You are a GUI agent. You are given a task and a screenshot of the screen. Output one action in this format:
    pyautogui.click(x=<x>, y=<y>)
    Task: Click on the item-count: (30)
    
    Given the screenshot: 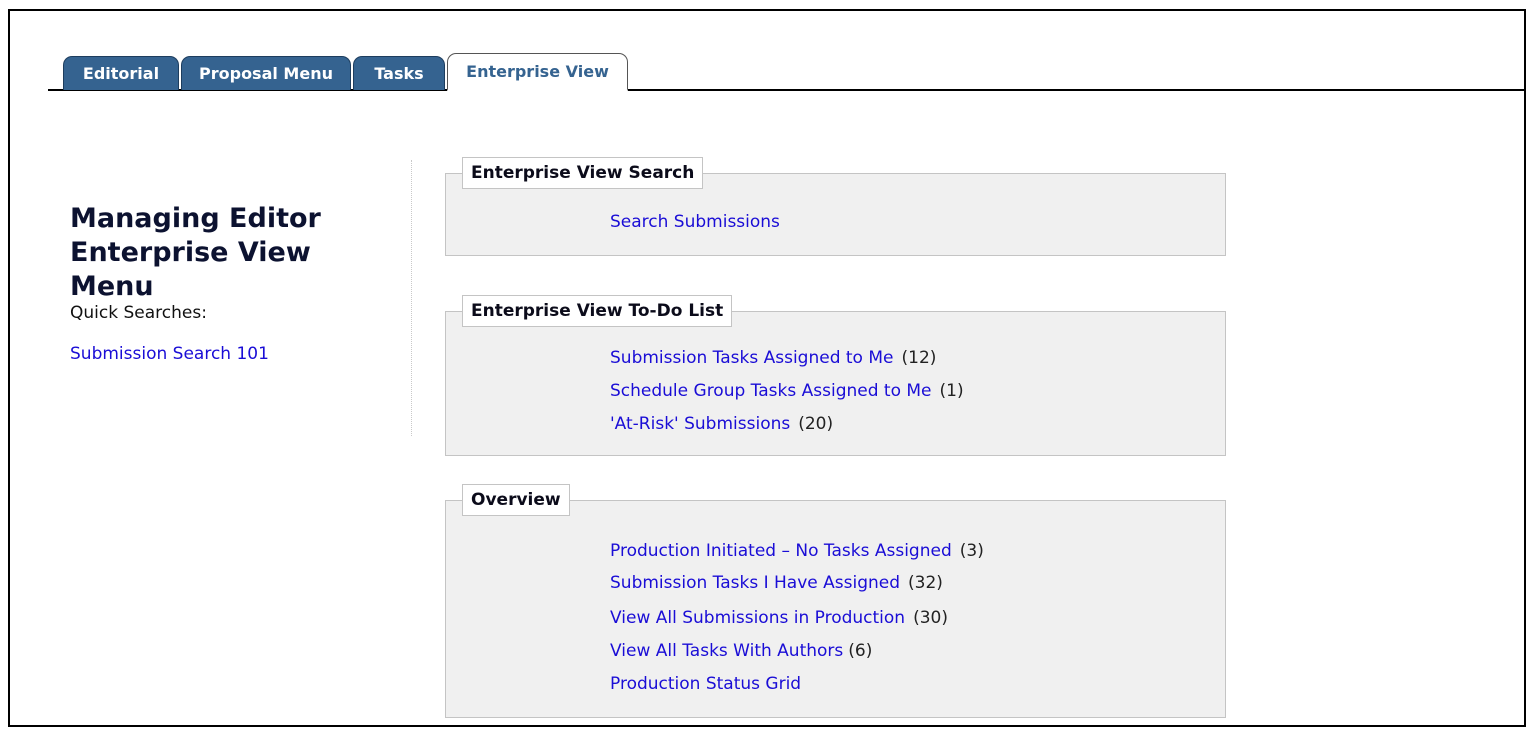 What is the action you would take?
    pyautogui.click(x=930, y=618)
    